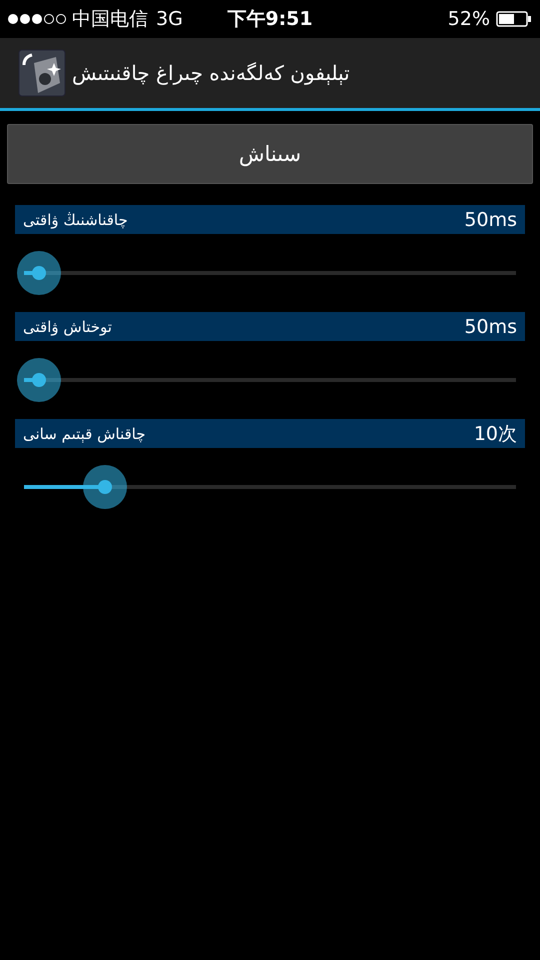 The height and width of the screenshot is (960, 540). Describe the element at coordinates (75, 219) in the screenshot. I see `setting-label: چاقناشنىڭ ۋاقتى` at that location.